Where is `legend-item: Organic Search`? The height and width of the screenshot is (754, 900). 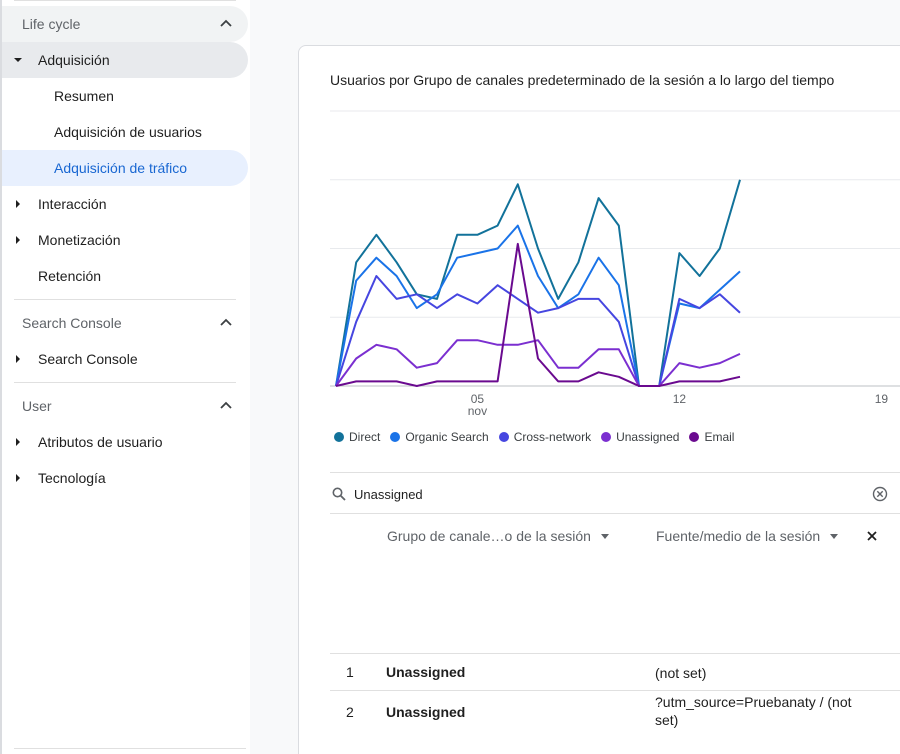 legend-item: Organic Search is located at coordinates (439, 437).